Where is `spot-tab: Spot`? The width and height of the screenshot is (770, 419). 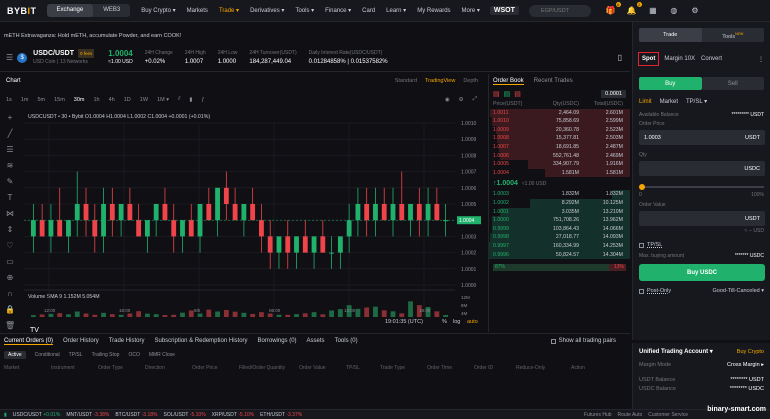 spot-tab: Spot is located at coordinates (649, 59).